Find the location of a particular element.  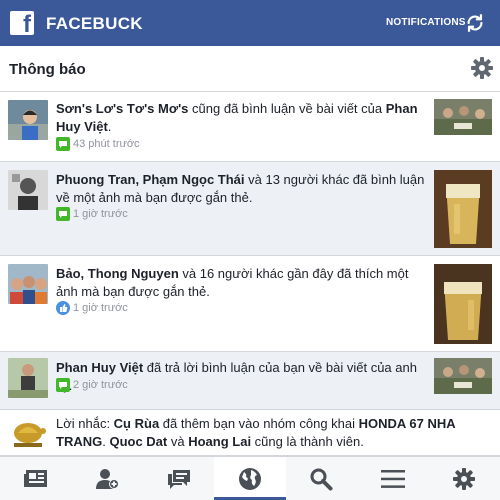

nav-menu is located at coordinates (392, 478).